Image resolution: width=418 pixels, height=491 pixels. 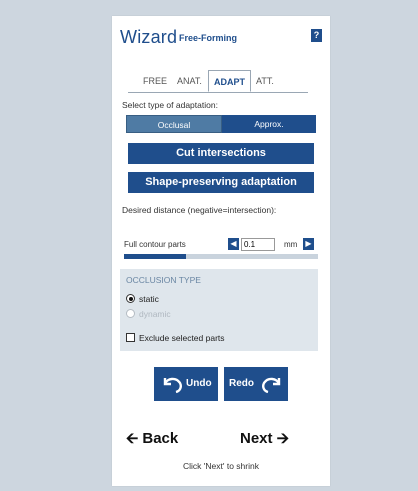 What do you see at coordinates (241, 383) in the screenshot?
I see `redo-label: Redo` at bounding box center [241, 383].